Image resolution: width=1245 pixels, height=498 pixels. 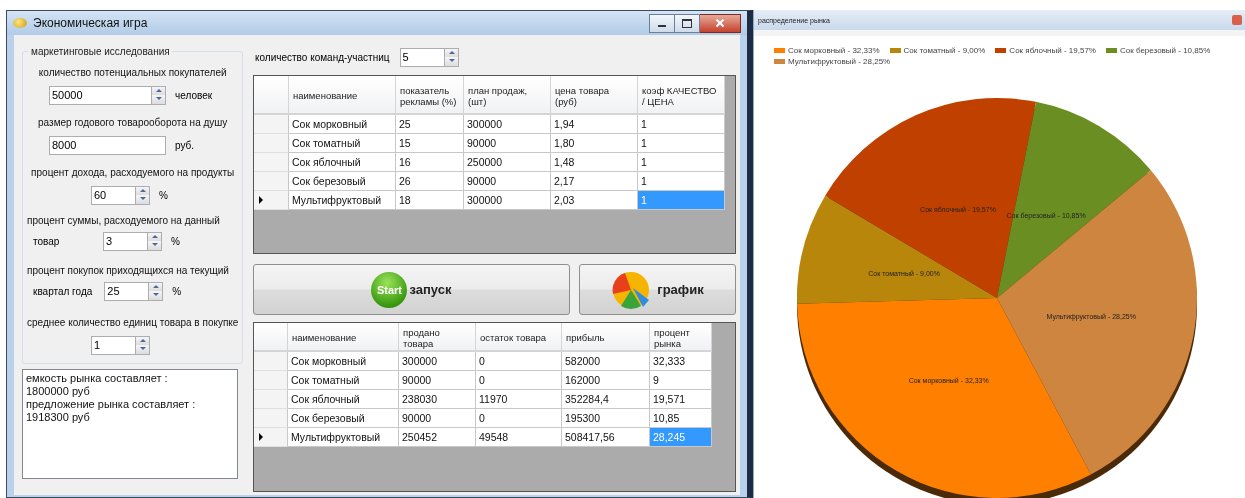 What do you see at coordinates (430, 162) in the screenshot?
I see `table-cell: 16` at bounding box center [430, 162].